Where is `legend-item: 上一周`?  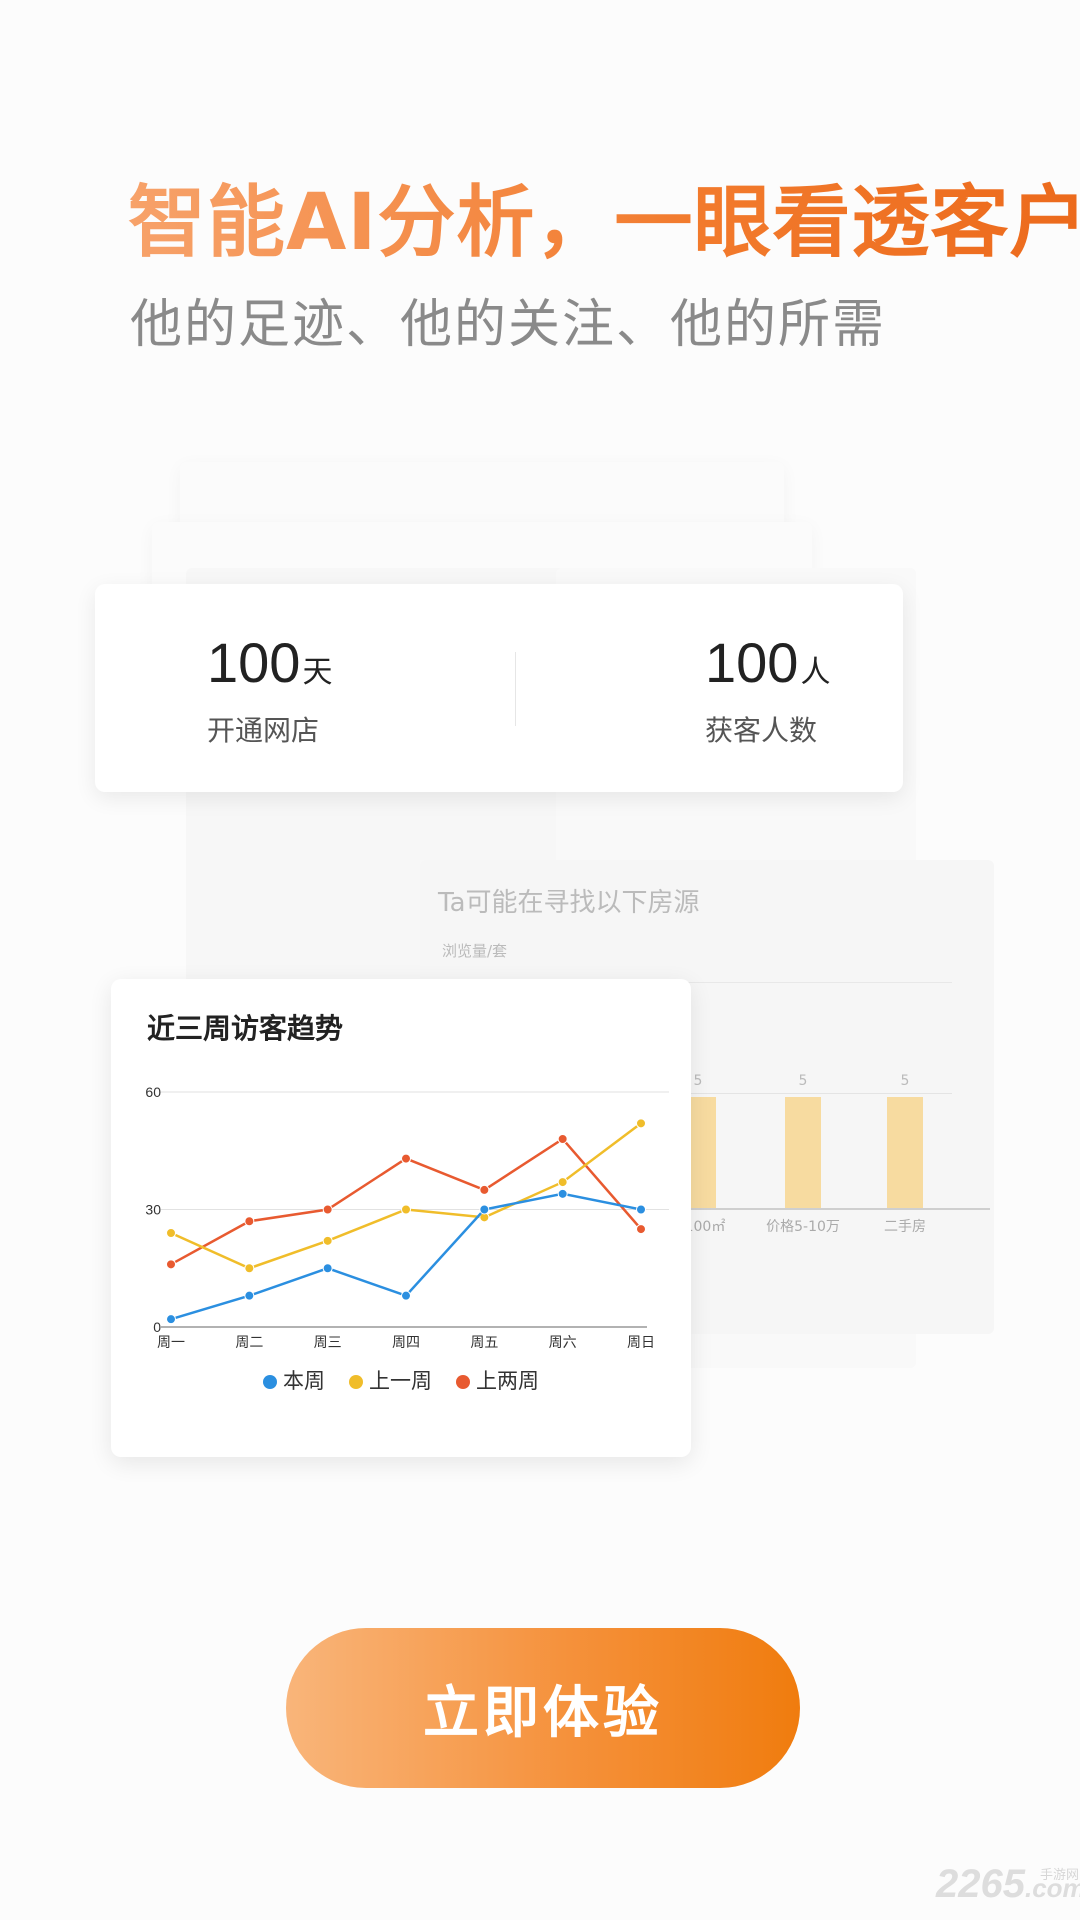
legend-item: 上一周 is located at coordinates (390, 1380).